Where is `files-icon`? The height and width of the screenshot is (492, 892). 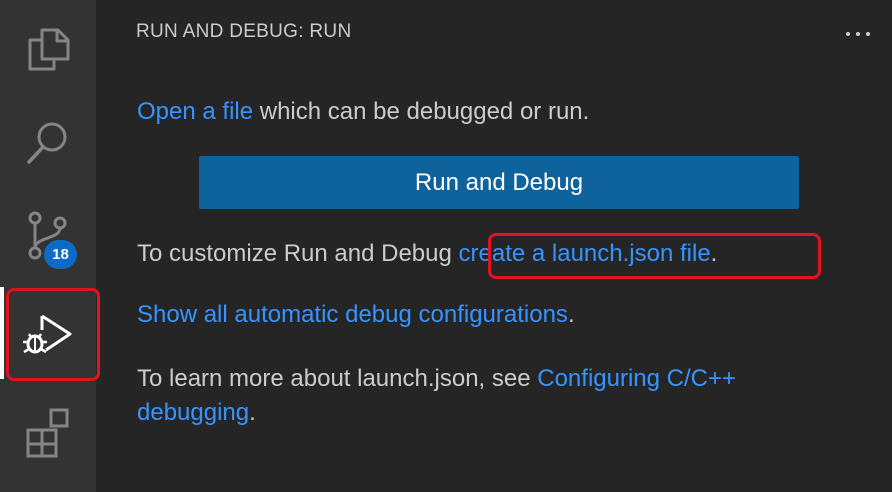 files-icon is located at coordinates (49, 49).